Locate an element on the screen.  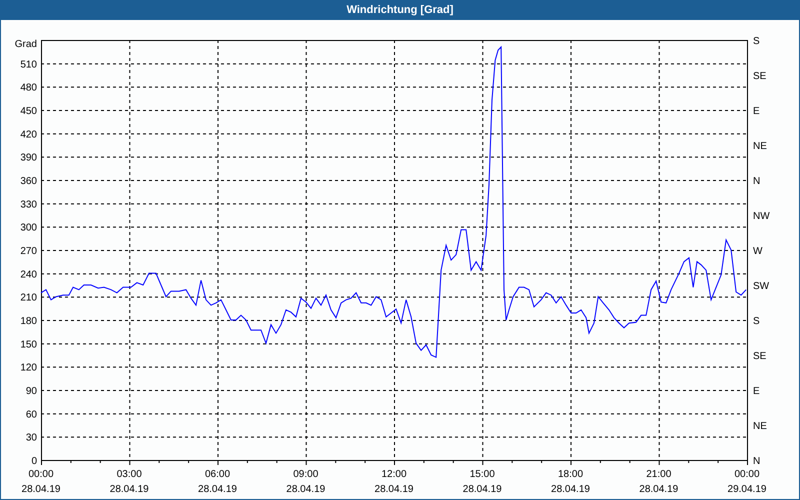
y-axis-label: Grad is located at coordinates (25, 44).